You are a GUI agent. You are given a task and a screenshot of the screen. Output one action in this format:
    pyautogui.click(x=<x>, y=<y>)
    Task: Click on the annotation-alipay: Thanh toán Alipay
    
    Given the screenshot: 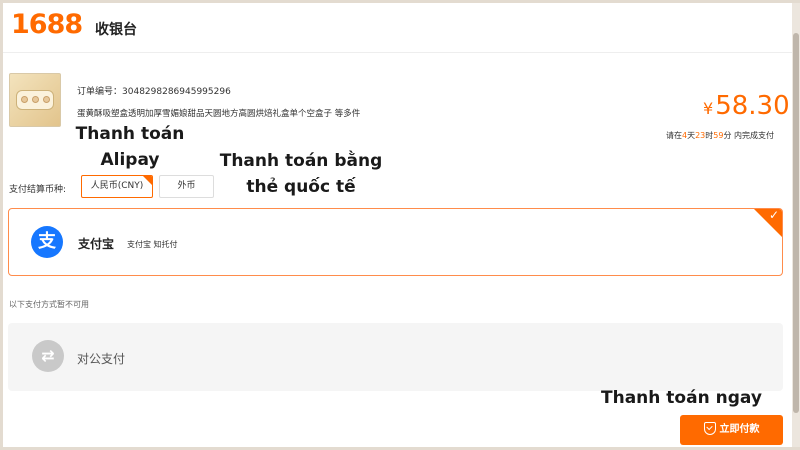 What is the action you would take?
    pyautogui.click(x=130, y=147)
    